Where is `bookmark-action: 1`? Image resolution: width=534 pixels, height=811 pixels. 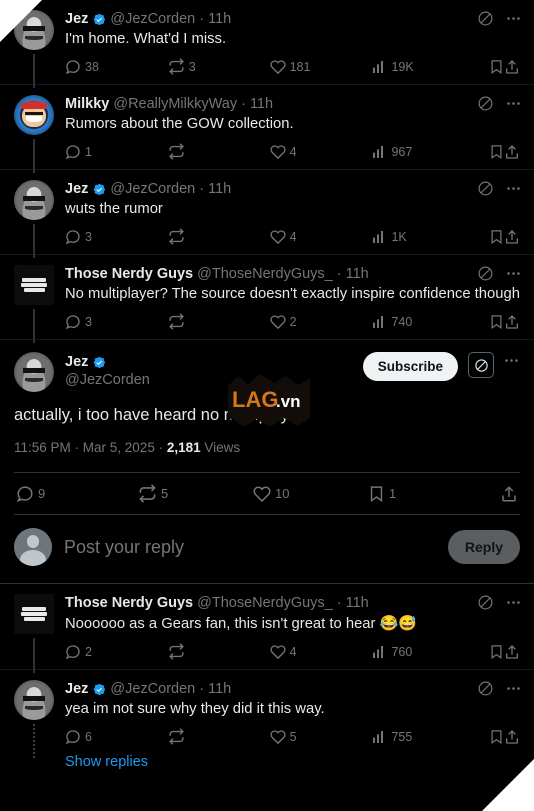 bookmark-action: 1 is located at coordinates (425, 493).